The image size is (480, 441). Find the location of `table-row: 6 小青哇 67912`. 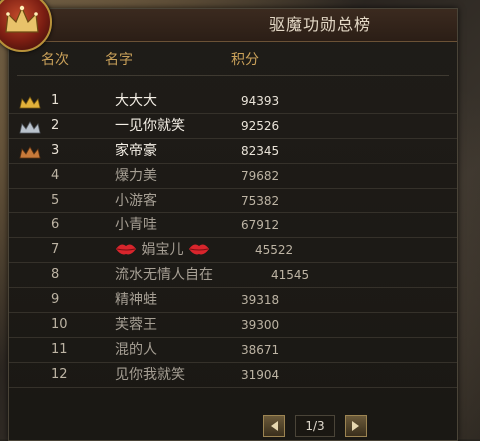

table-row: 6 小青哇 67912 is located at coordinates (233, 226).